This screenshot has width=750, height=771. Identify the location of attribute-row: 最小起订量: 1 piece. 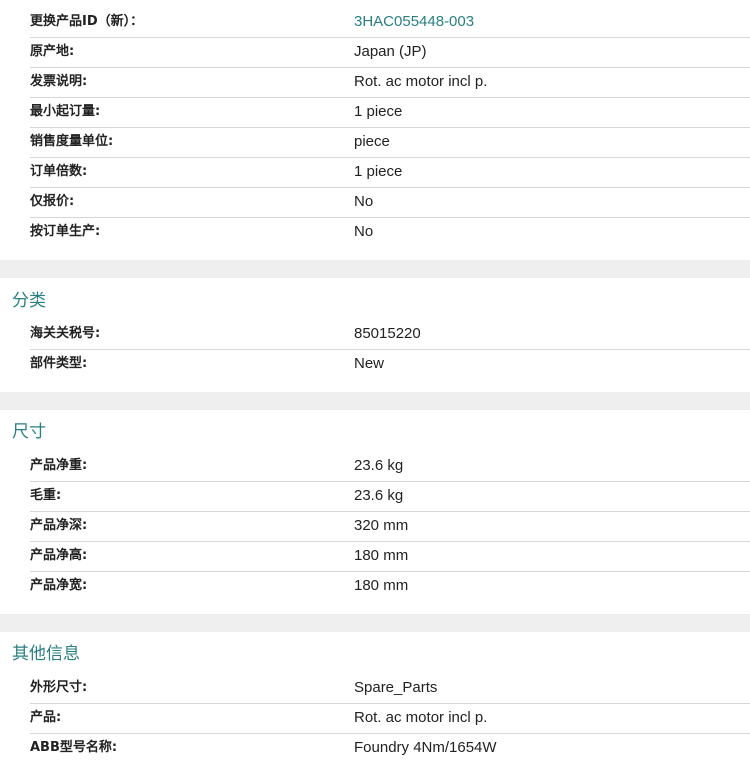
(390, 113).